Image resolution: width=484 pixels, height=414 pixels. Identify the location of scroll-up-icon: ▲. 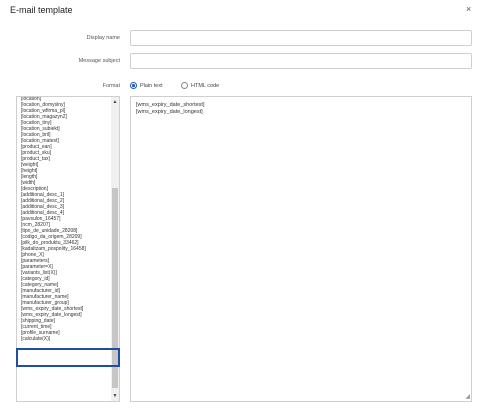
(115, 102).